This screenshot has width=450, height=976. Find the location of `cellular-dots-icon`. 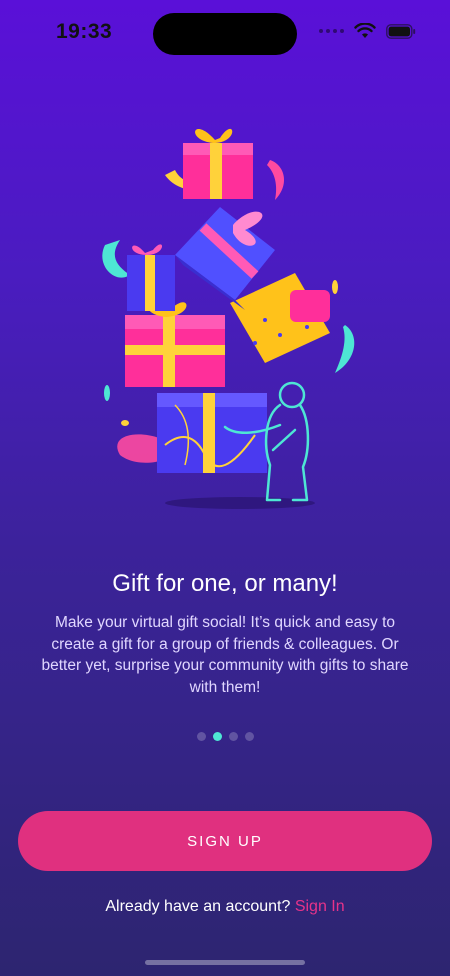

cellular-dots-icon is located at coordinates (331, 31).